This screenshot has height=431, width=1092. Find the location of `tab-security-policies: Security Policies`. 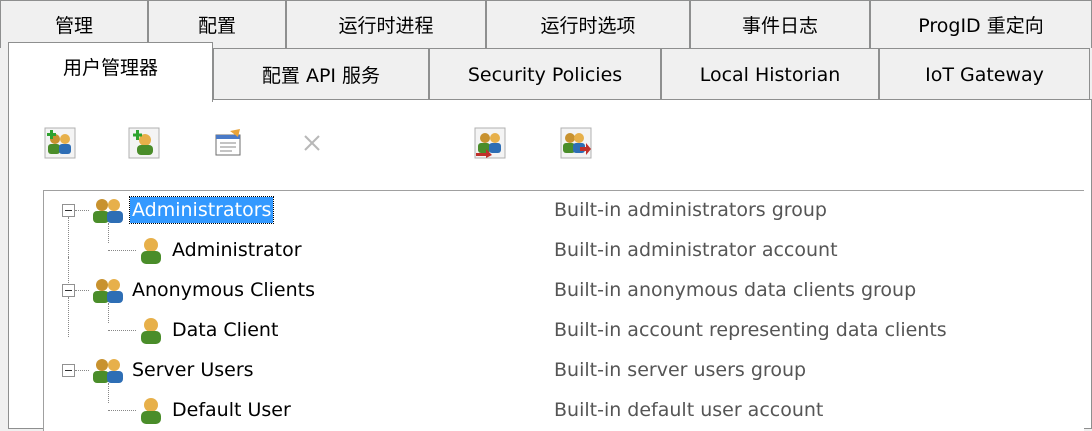

tab-security-policies: Security Policies is located at coordinates (545, 74).